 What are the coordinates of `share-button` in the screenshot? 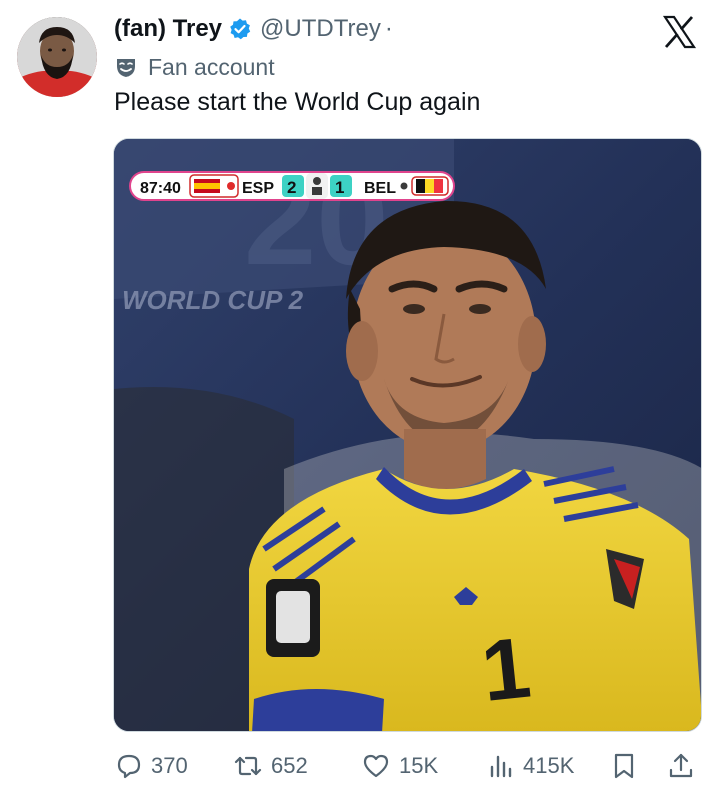 It's located at (685, 766).